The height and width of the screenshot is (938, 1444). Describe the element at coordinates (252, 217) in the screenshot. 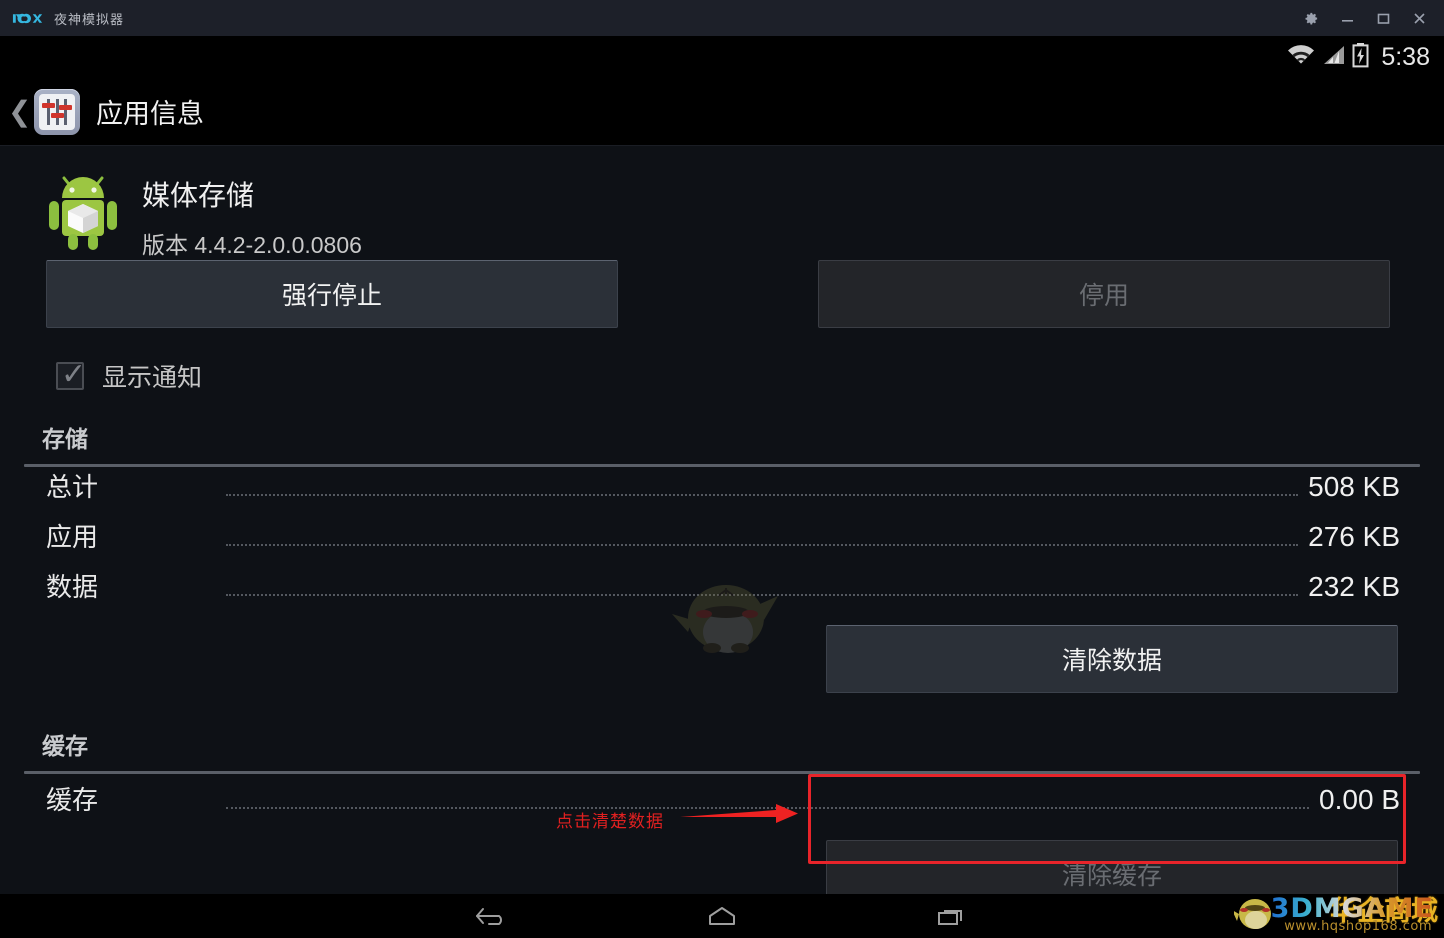

I see `app-meta: 媒体存储 版本 4.4.2-2.0.0.0806` at that location.